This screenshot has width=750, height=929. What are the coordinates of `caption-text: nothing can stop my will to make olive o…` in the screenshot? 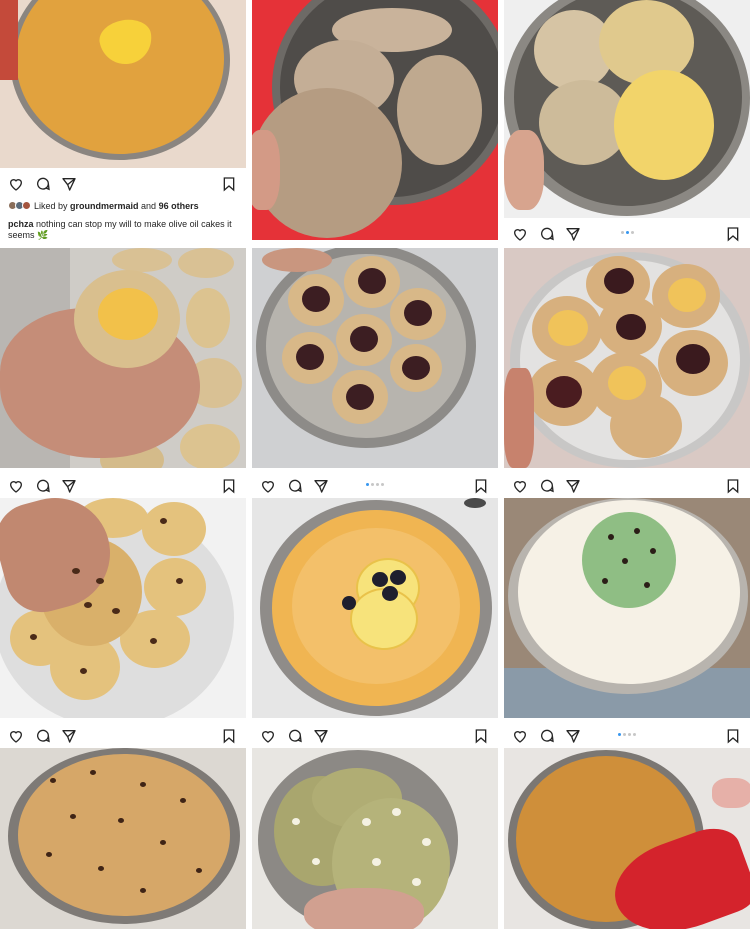 It's located at (120, 229).